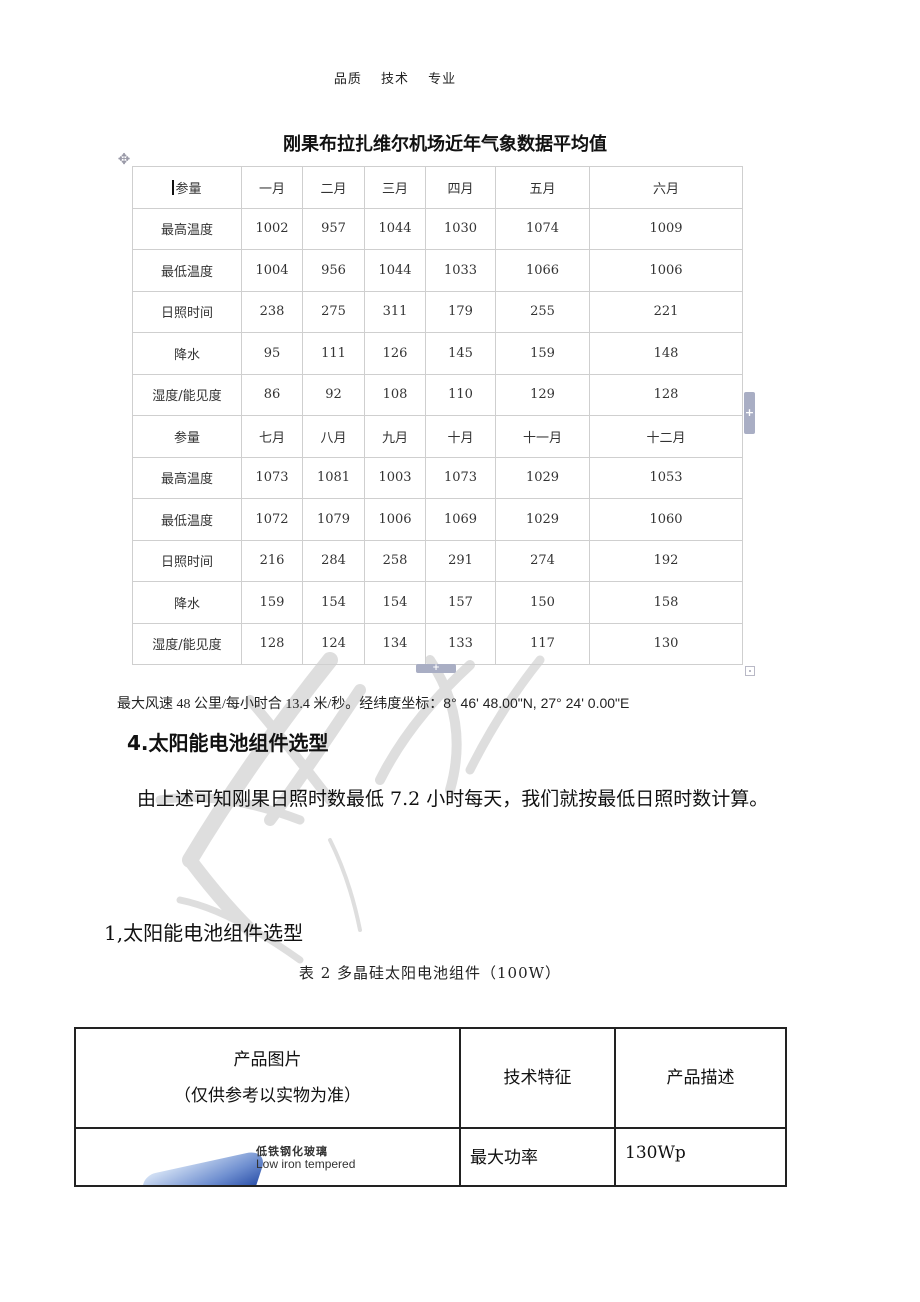 This screenshot has width=920, height=1302. I want to click on header-cell-month: 八月, so click(333, 436).